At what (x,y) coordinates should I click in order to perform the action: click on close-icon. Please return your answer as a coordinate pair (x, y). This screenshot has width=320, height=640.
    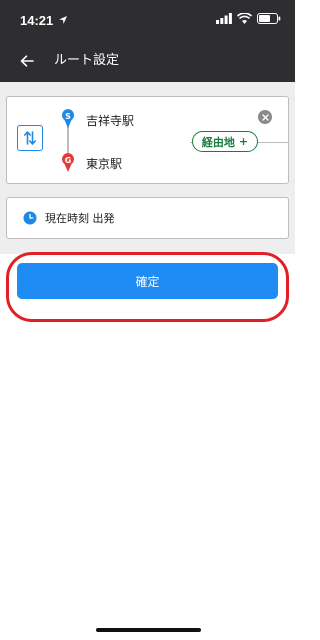
    Looking at the image, I should click on (265, 117).